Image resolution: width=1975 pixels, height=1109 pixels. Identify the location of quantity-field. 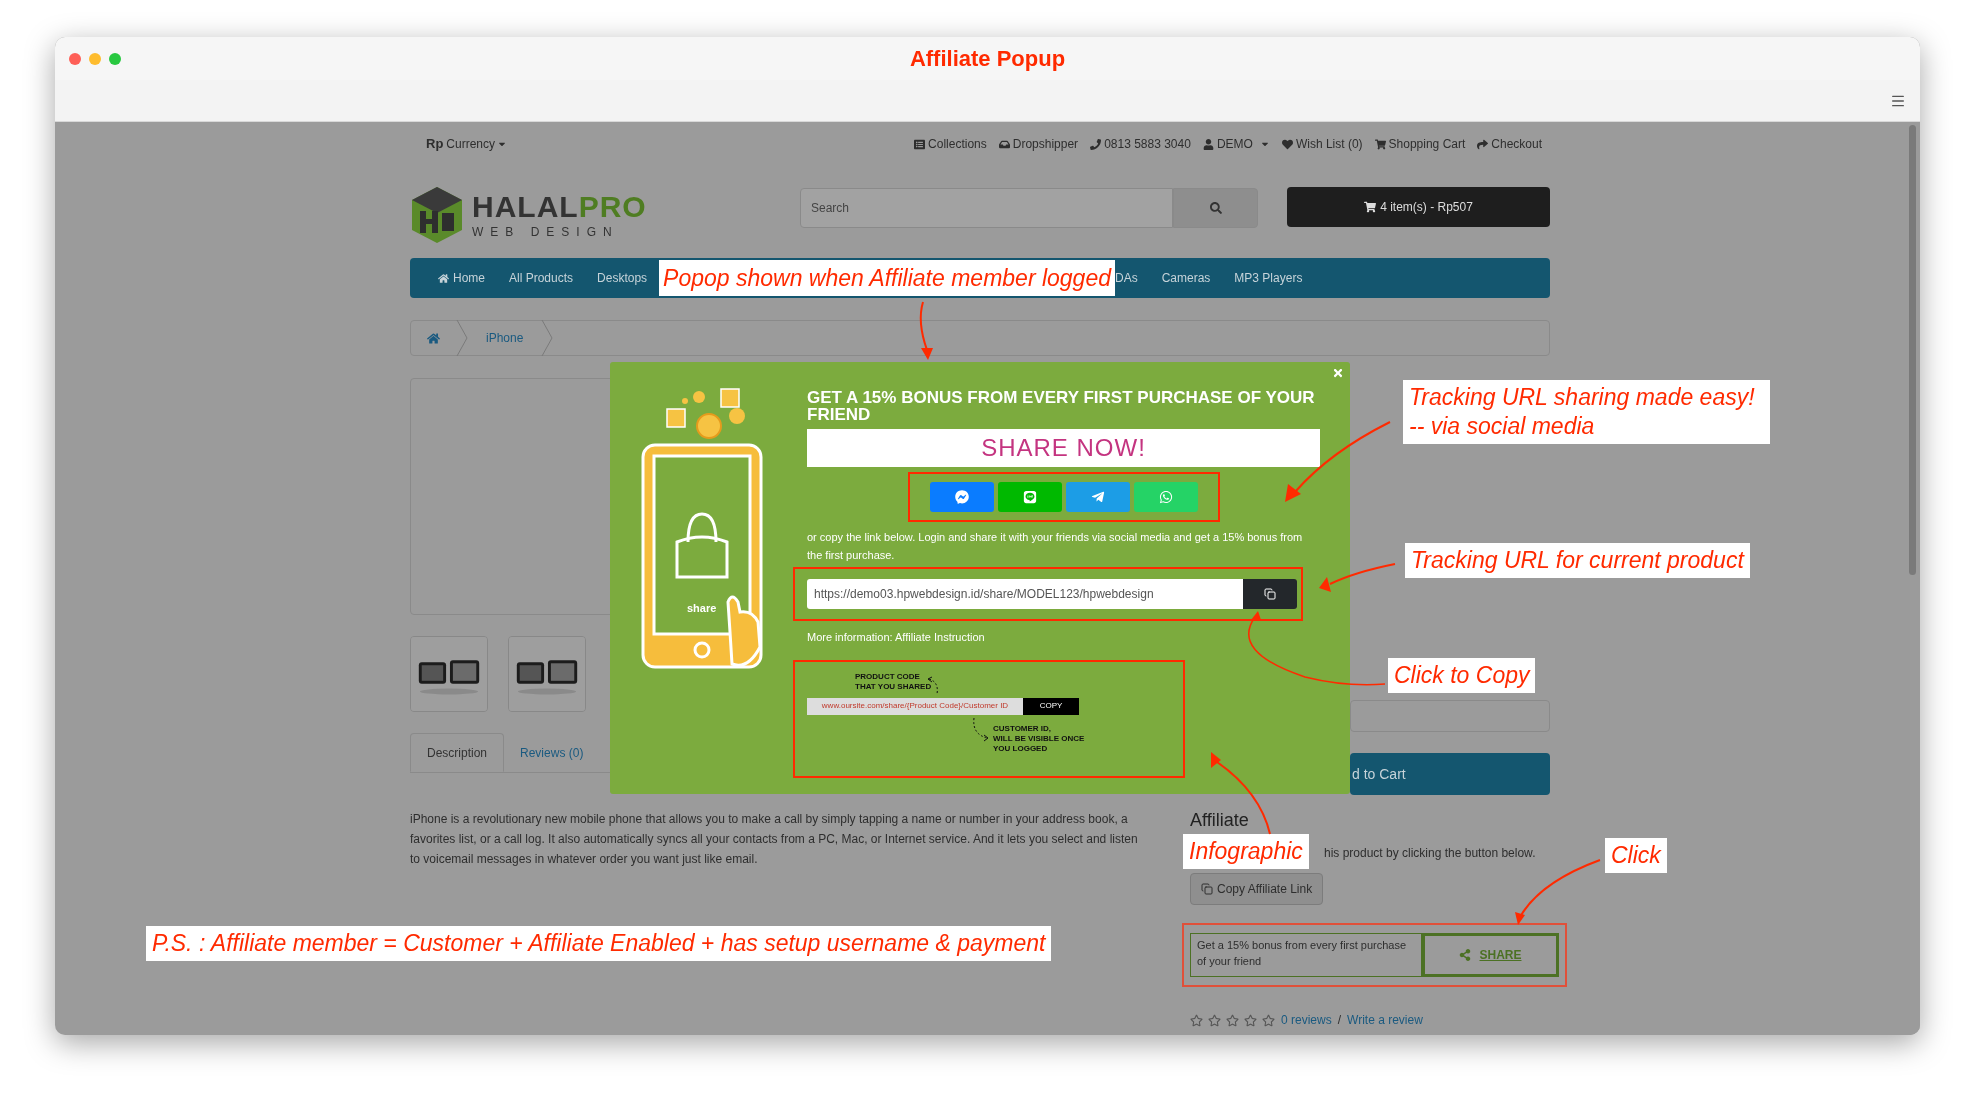
(1450, 716).